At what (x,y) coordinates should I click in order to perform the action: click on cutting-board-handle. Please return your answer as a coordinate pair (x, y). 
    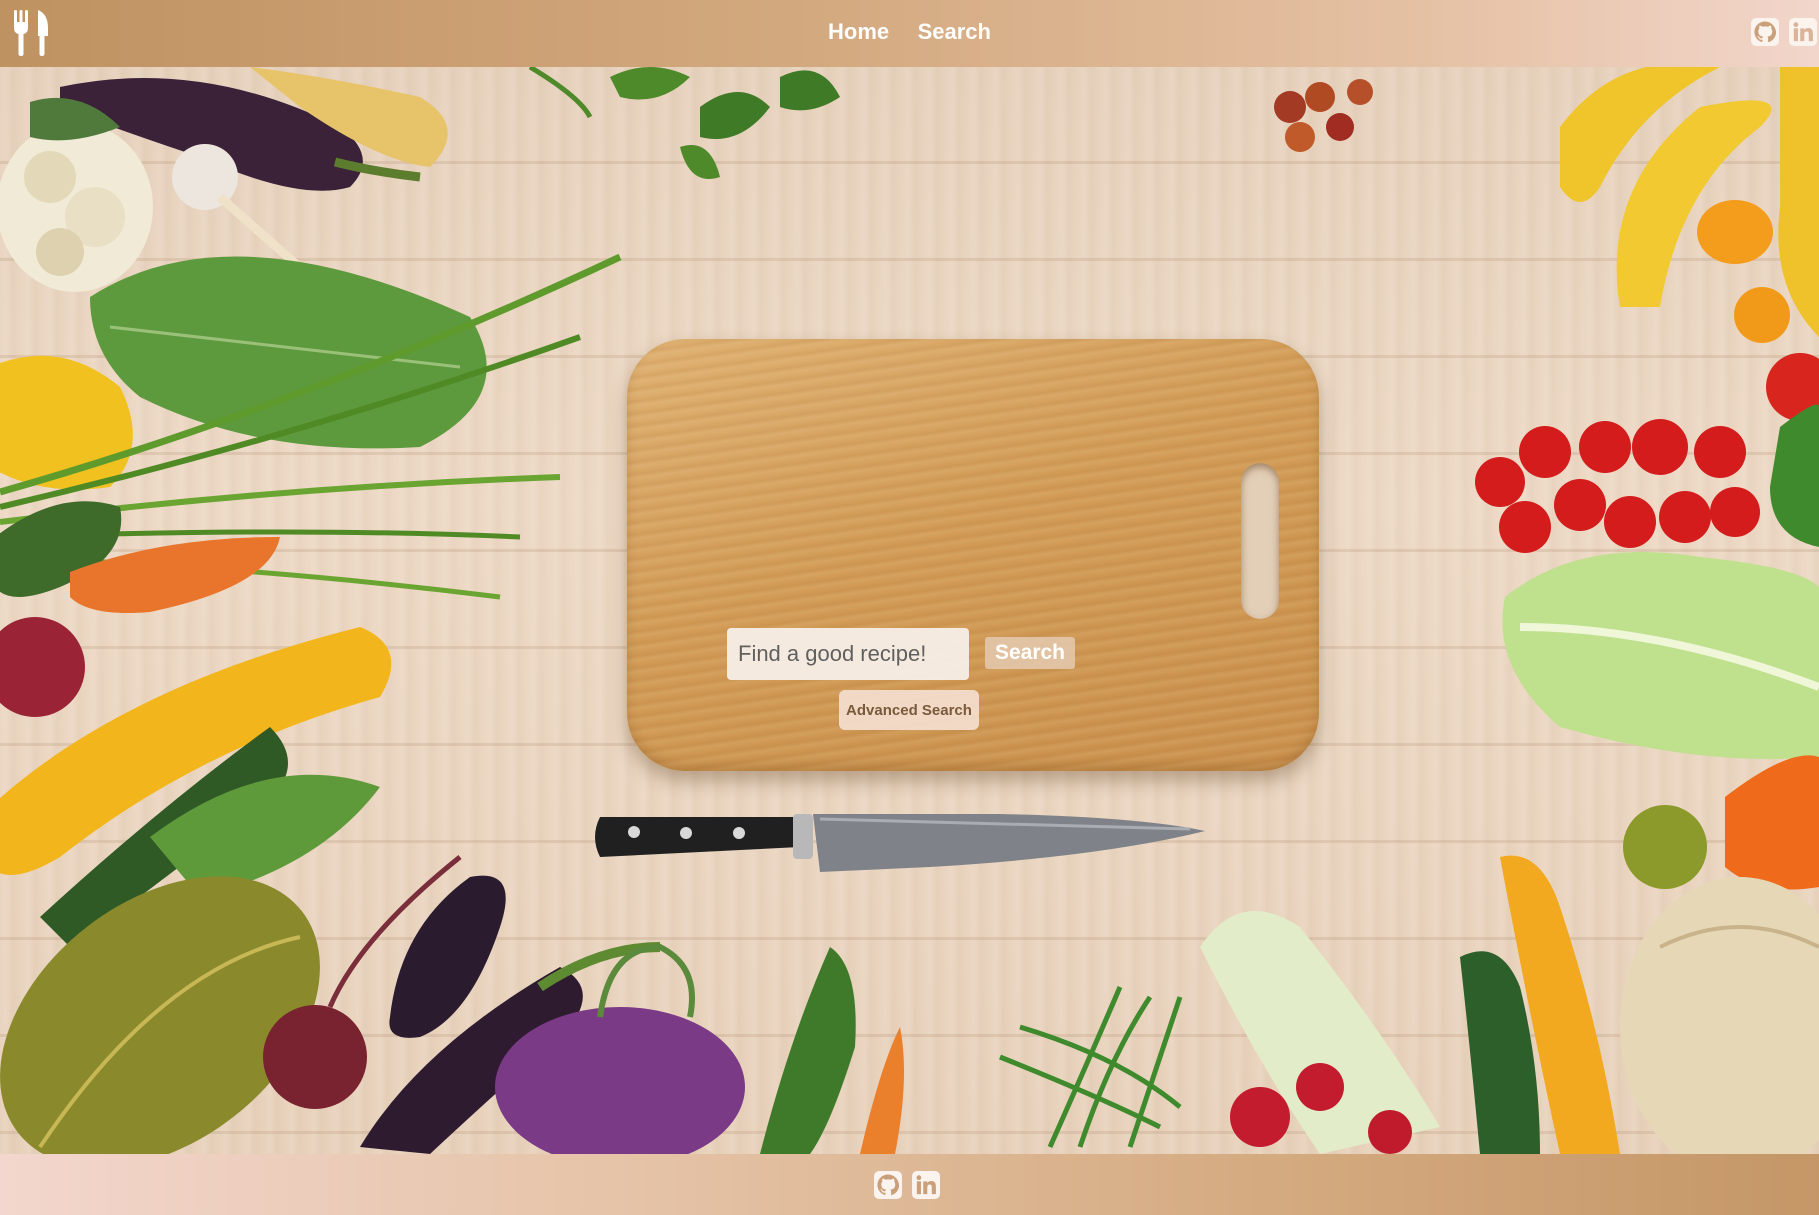
    Looking at the image, I should click on (1260, 541).